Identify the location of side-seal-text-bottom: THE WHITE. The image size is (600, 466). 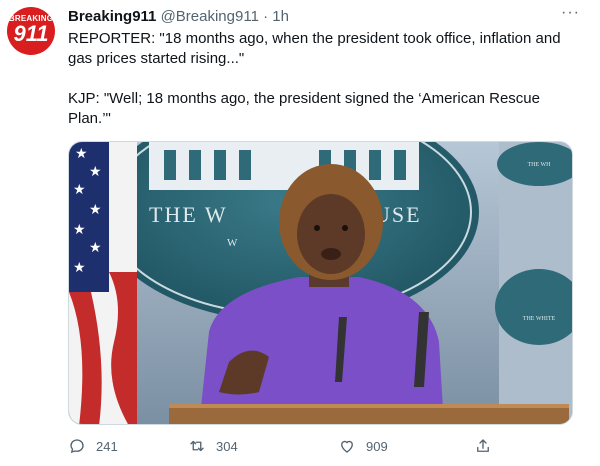
(539, 319).